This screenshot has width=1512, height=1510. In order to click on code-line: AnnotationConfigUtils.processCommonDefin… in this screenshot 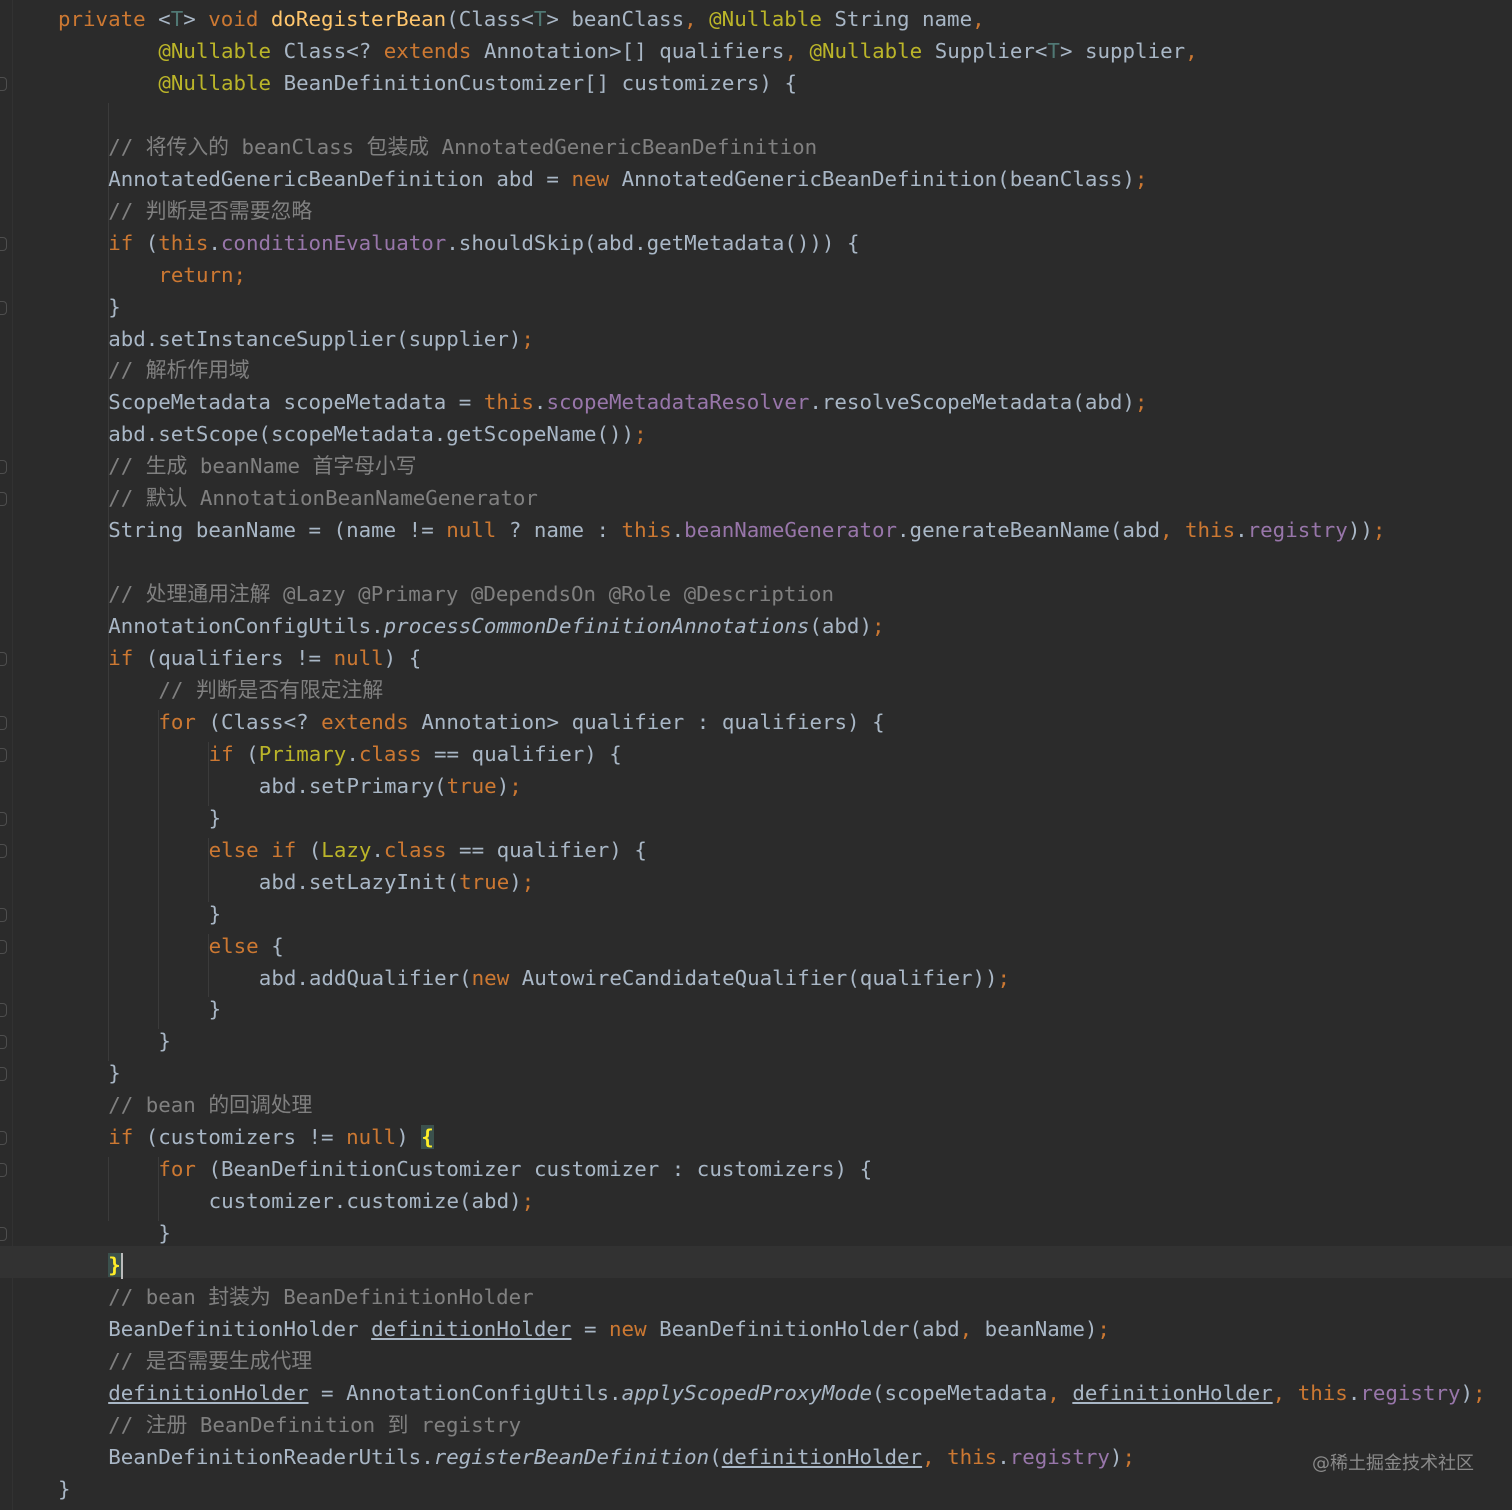, I will do `click(496, 626)`.